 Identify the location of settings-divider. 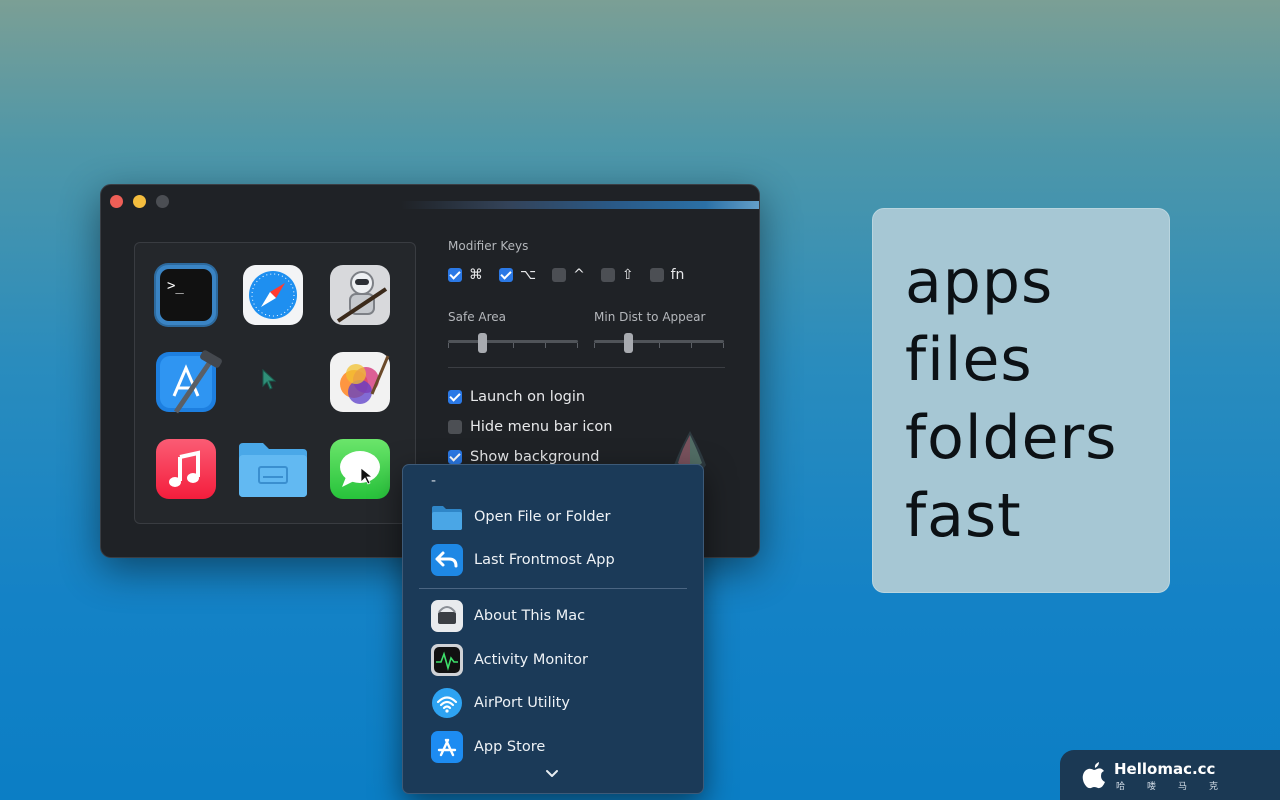
(586, 367).